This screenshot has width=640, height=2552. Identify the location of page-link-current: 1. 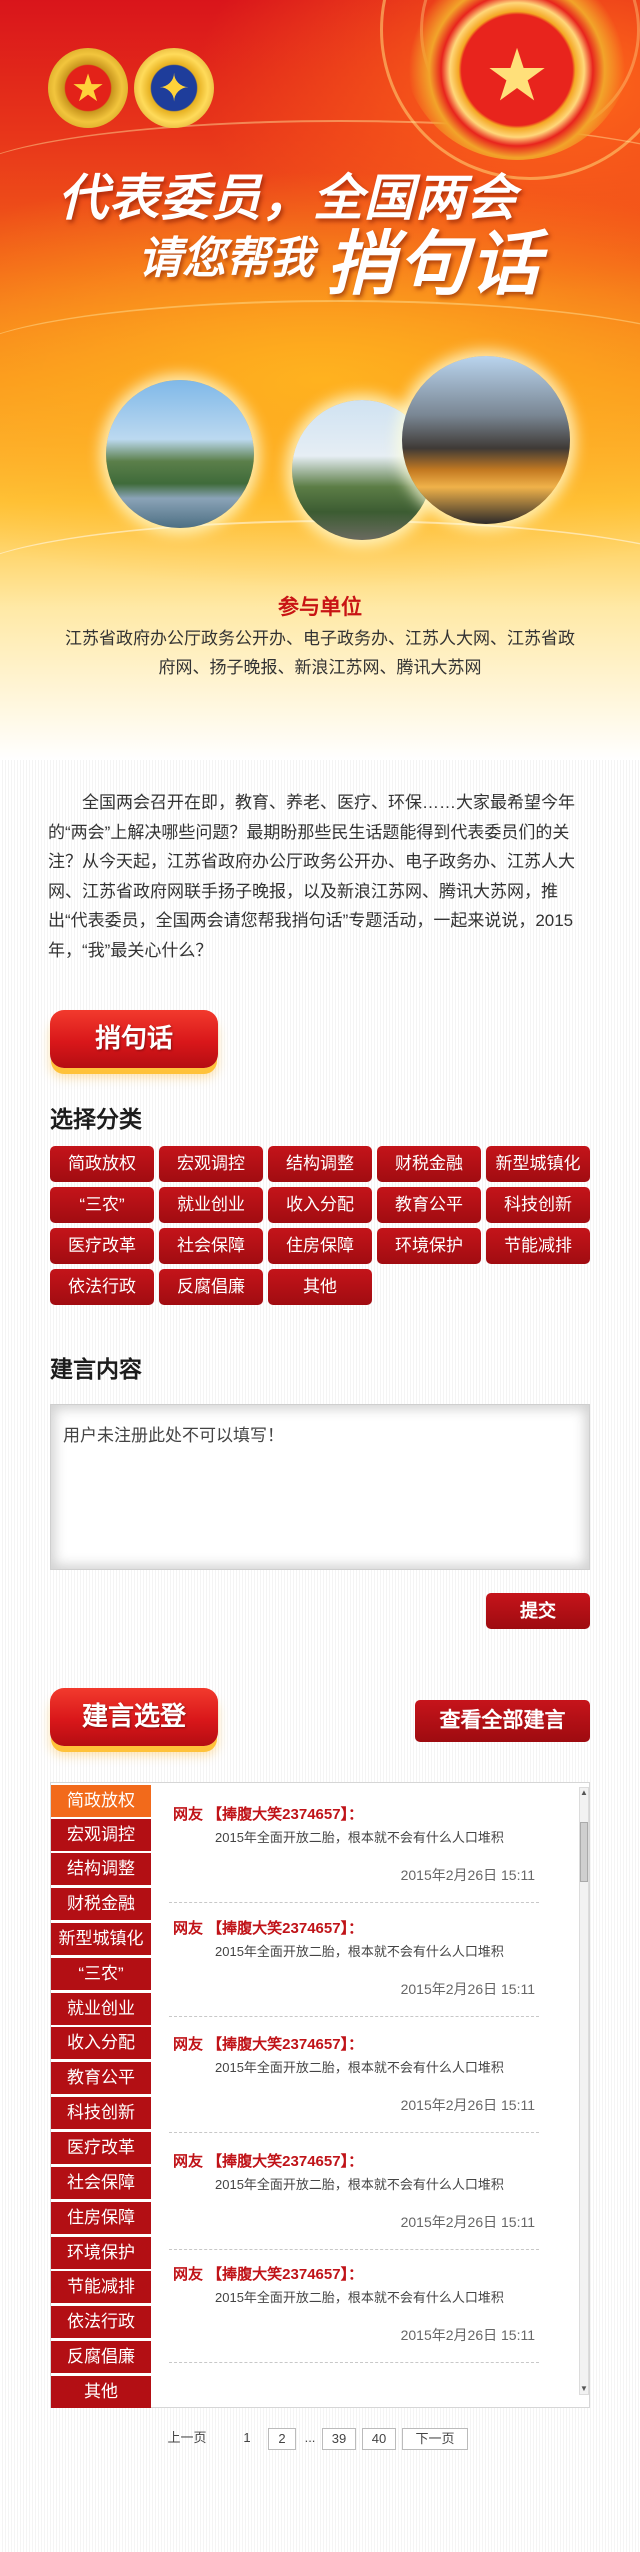
(247, 2439).